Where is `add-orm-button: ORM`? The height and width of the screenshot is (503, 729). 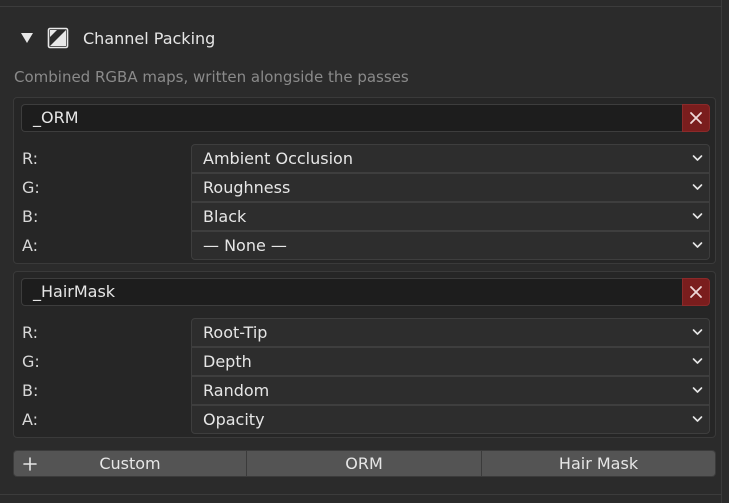 add-orm-button: ORM is located at coordinates (364, 463).